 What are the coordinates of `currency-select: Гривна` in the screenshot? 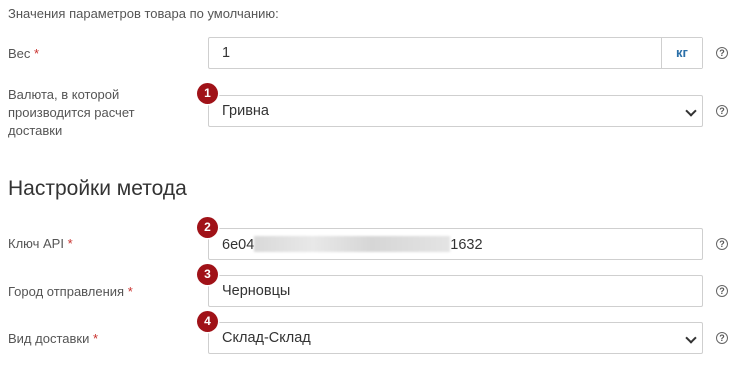 It's located at (455, 111).